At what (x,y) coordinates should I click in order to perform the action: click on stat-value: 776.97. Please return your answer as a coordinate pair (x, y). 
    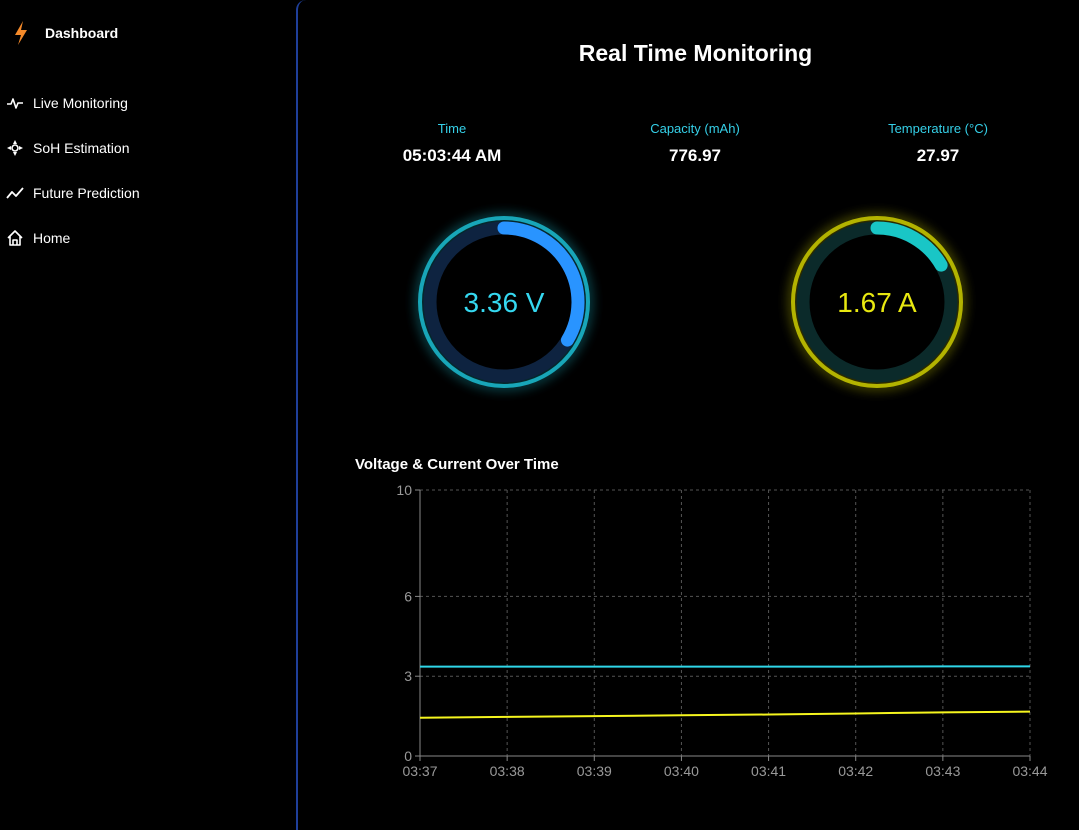
    Looking at the image, I should click on (695, 155).